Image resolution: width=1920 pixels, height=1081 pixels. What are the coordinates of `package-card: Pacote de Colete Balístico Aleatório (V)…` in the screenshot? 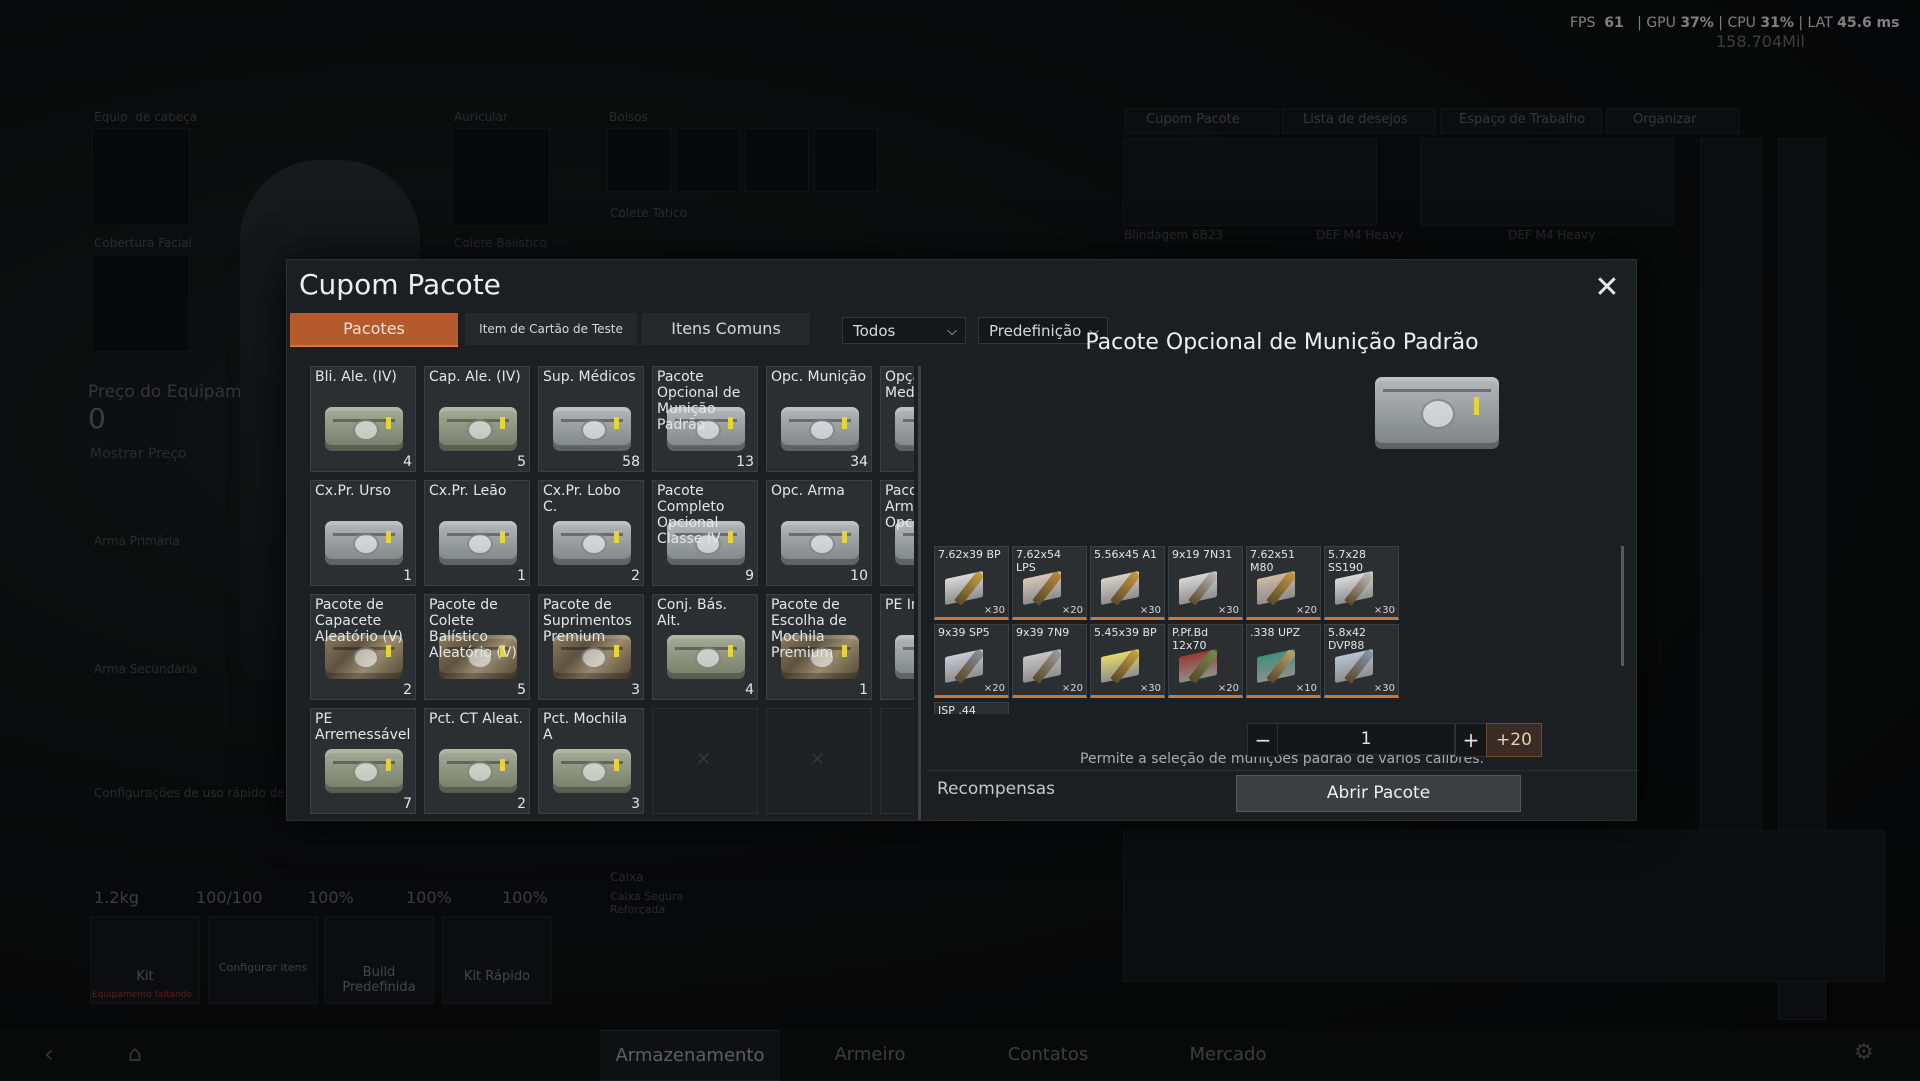 It's located at (477, 647).